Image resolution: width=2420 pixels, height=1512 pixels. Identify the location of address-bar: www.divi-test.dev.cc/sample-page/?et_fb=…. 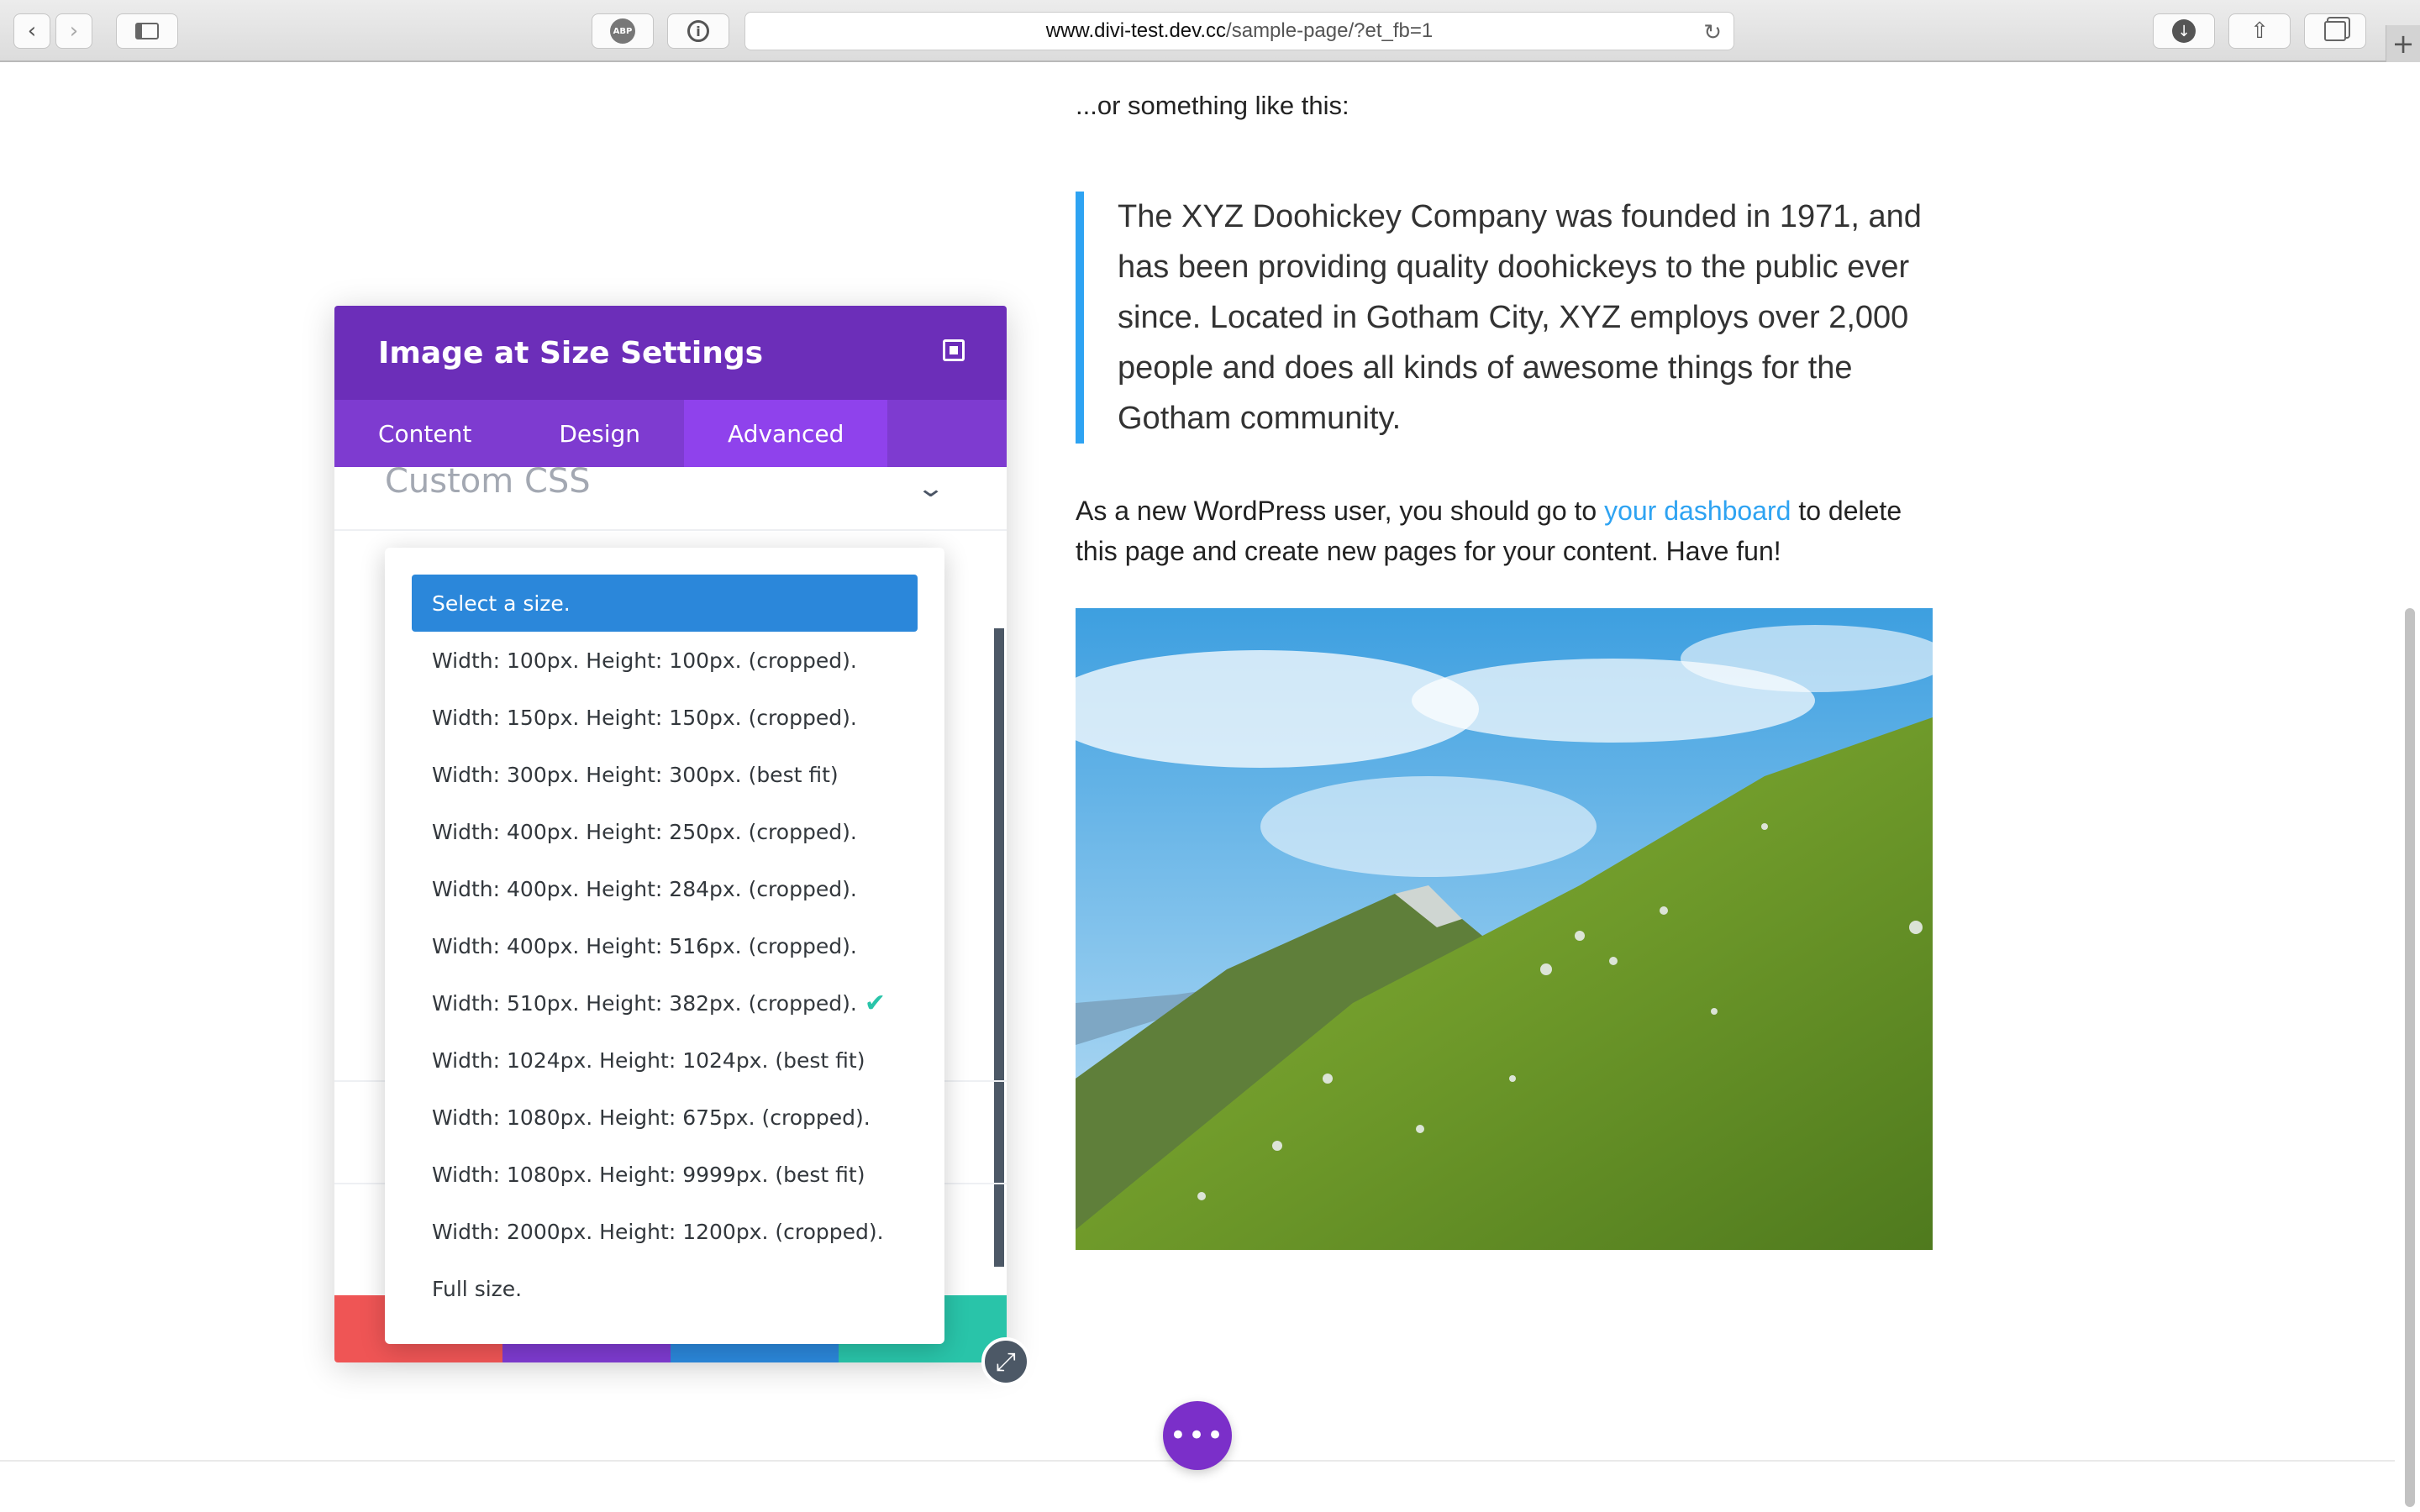
(1239, 31).